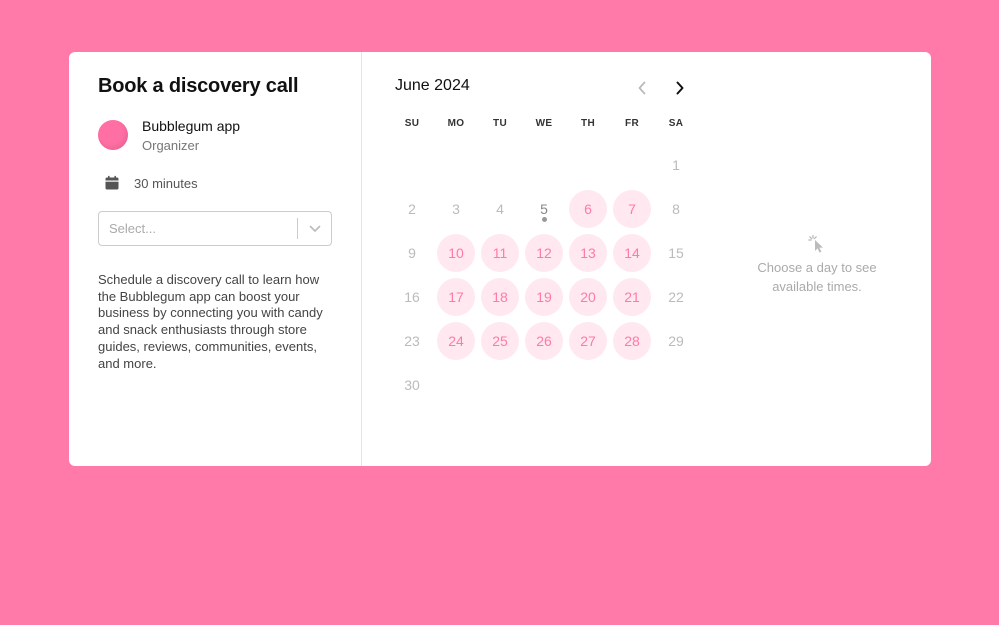  I want to click on calendar-day-15: 15, so click(676, 253).